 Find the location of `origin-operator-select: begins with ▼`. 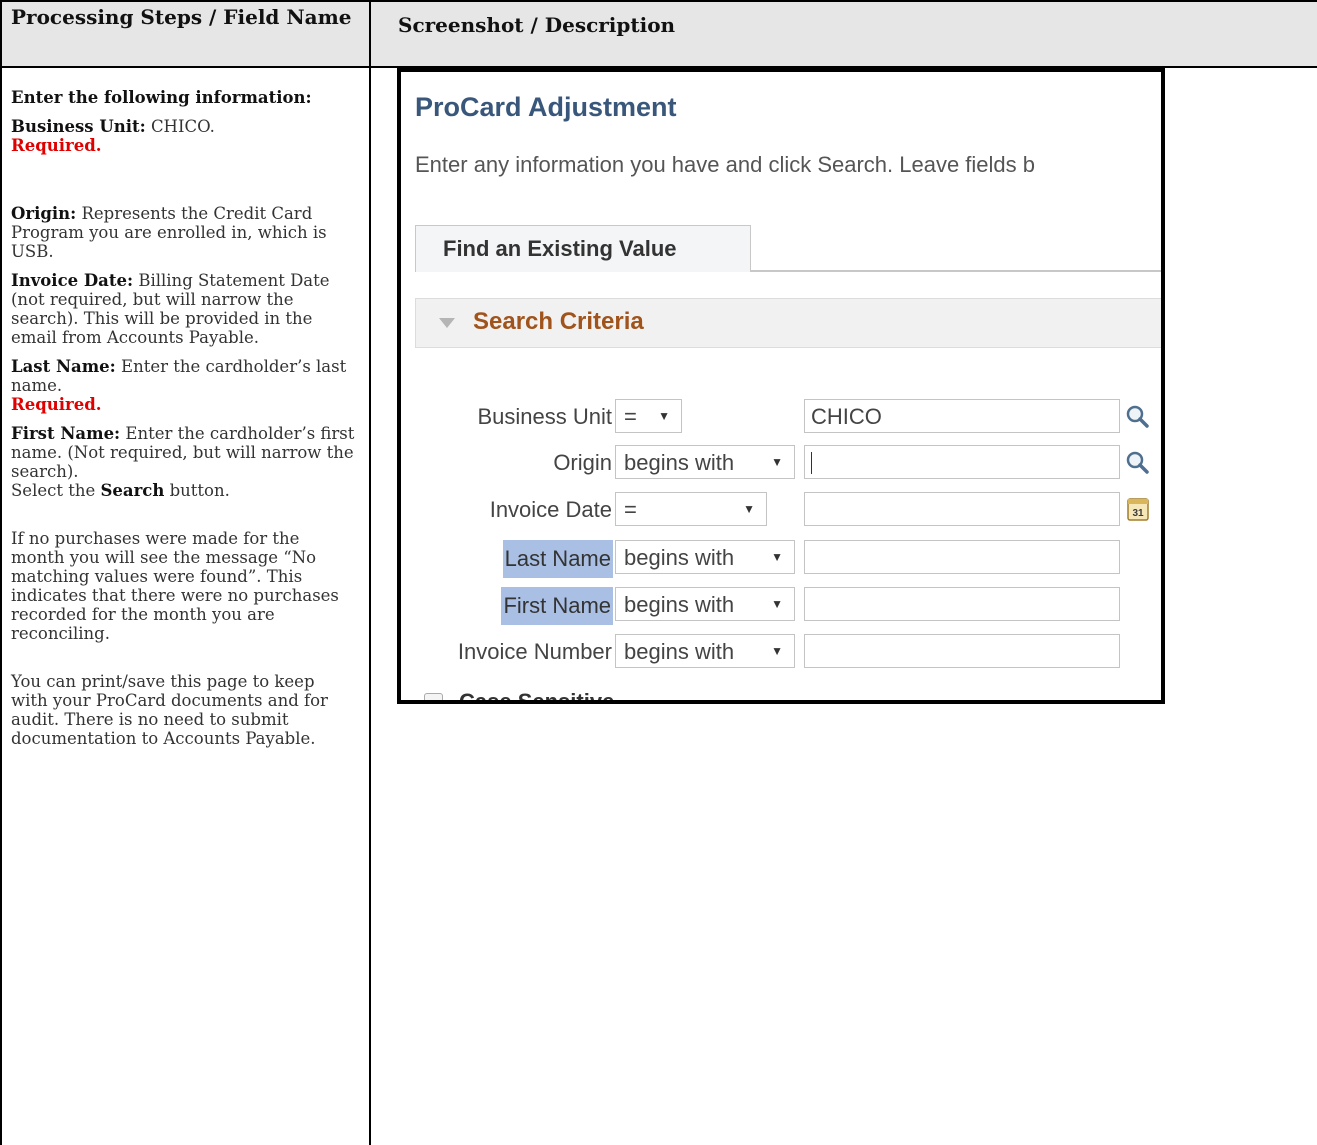

origin-operator-select: begins with ▼ is located at coordinates (705, 462).